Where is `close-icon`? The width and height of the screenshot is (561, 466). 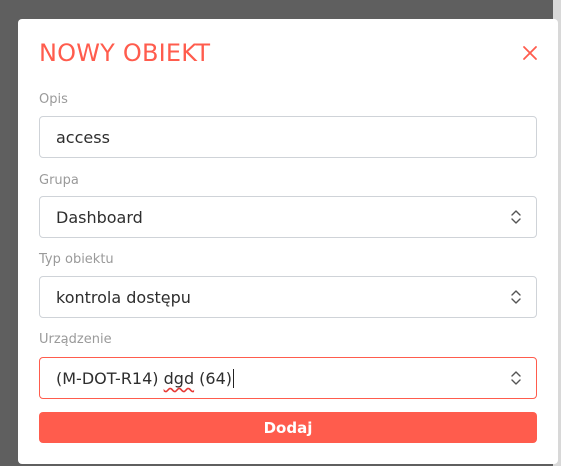
close-icon is located at coordinates (530, 53).